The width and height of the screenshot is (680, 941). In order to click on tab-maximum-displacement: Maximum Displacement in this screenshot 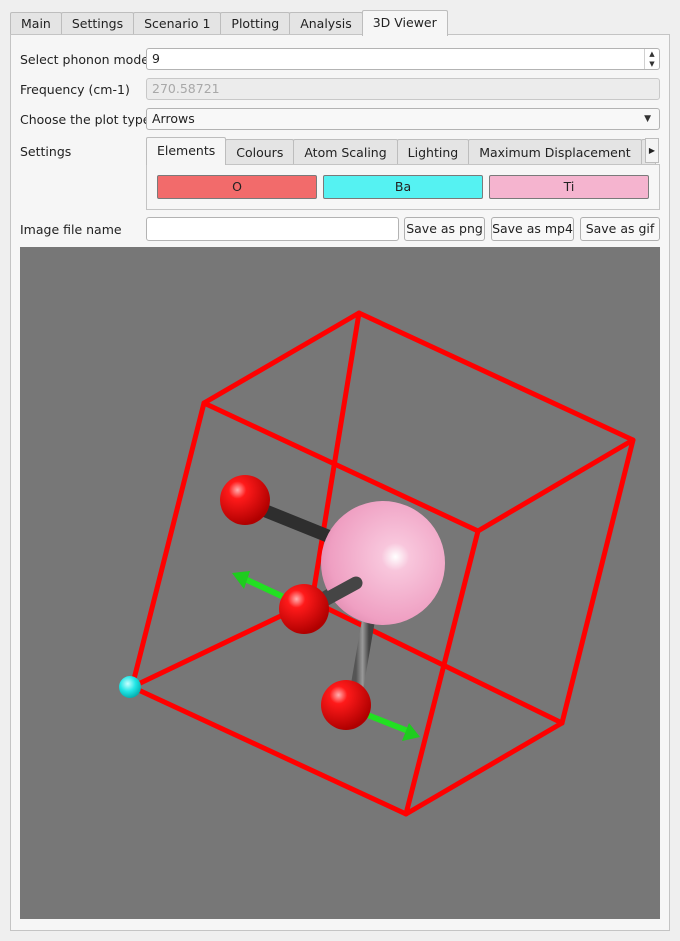, I will do `click(555, 151)`.